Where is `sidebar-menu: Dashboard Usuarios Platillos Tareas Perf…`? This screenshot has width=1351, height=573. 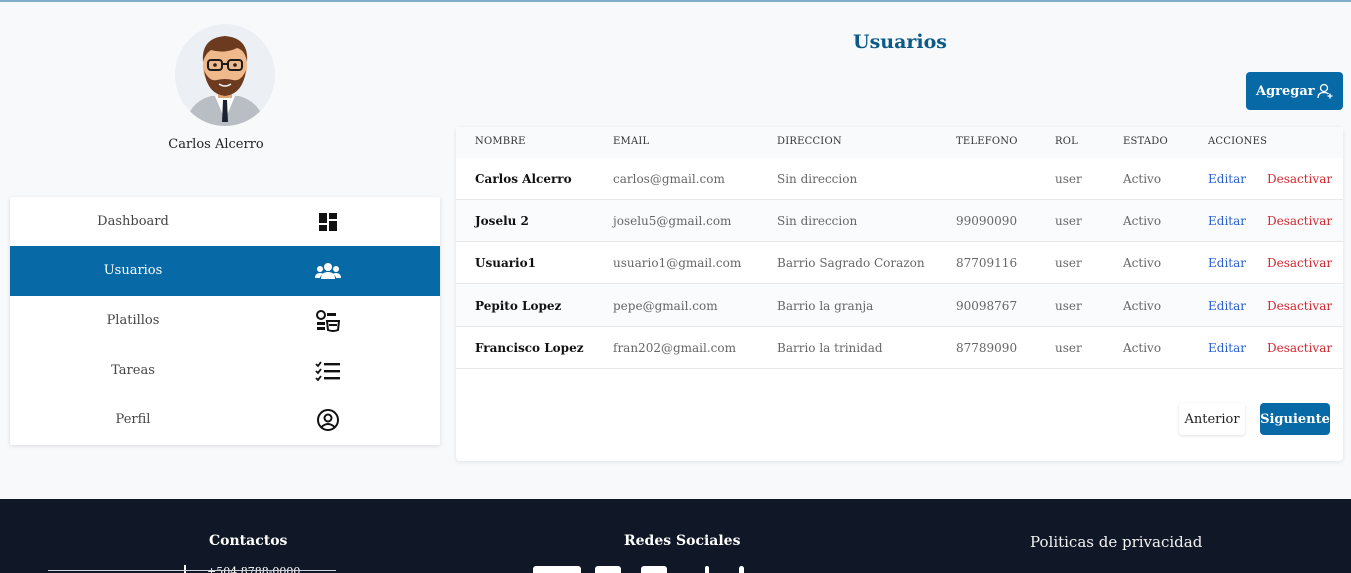
sidebar-menu: Dashboard Usuarios Platillos Tareas Perf… is located at coordinates (225, 321).